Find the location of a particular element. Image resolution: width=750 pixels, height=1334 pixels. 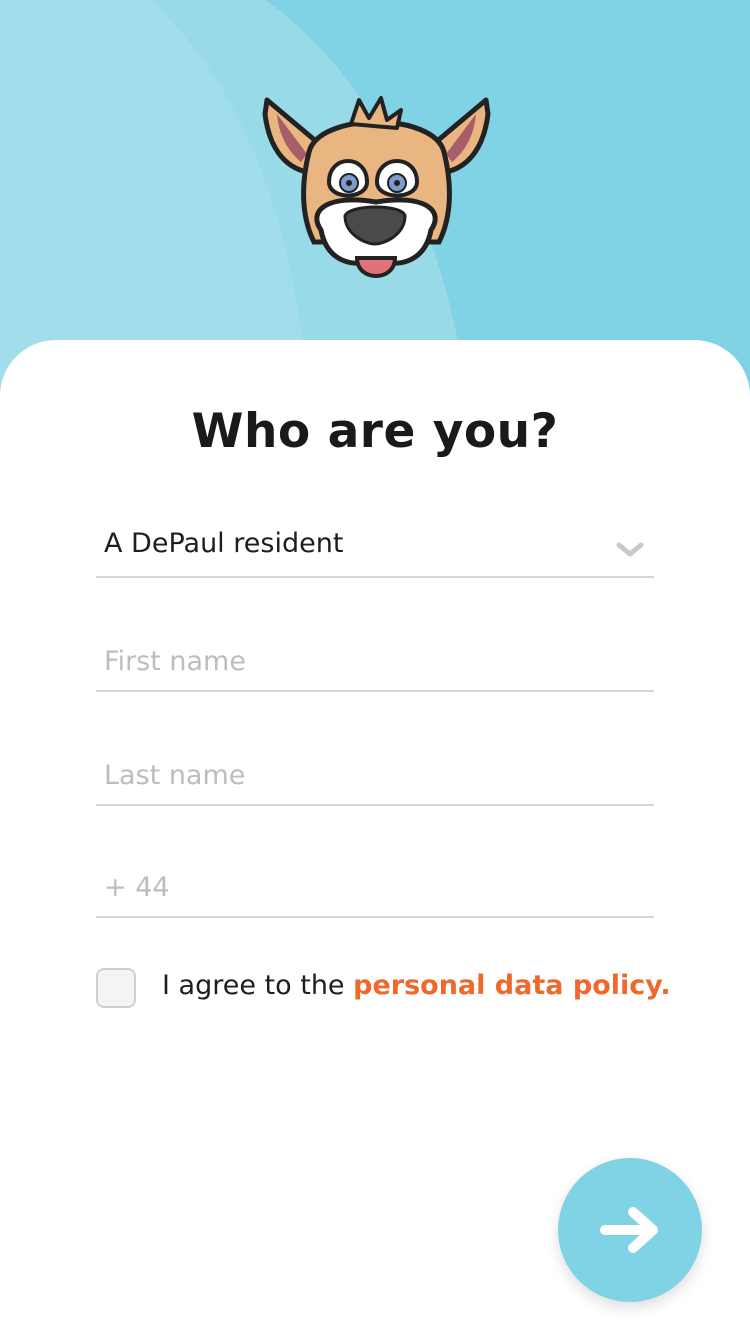

arrow-right-icon is located at coordinates (629, 1230).